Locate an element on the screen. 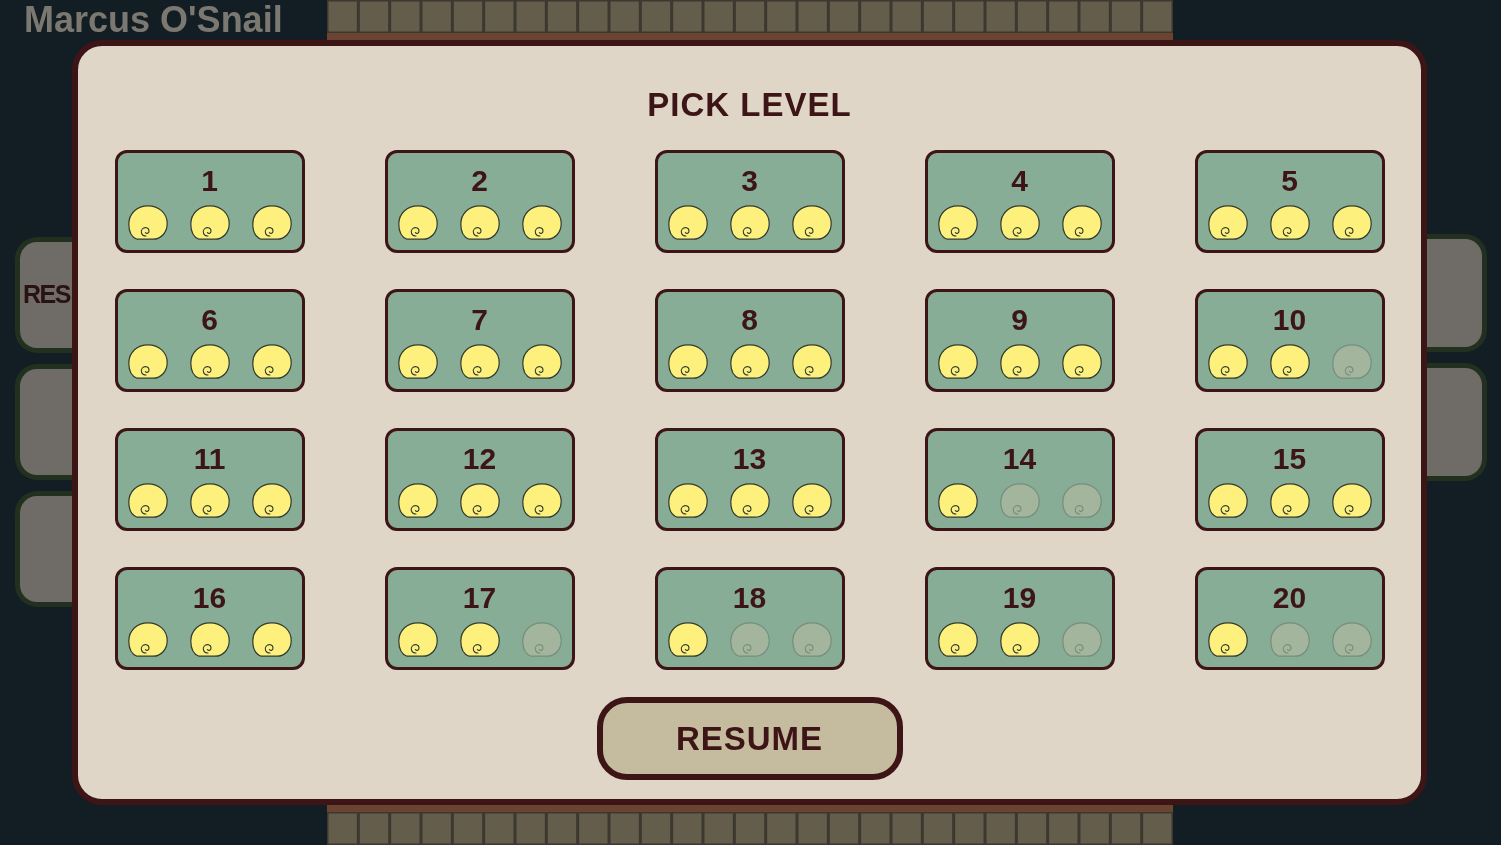 This screenshot has height=845, width=1501. level-button: 17 is located at coordinates (479, 618).